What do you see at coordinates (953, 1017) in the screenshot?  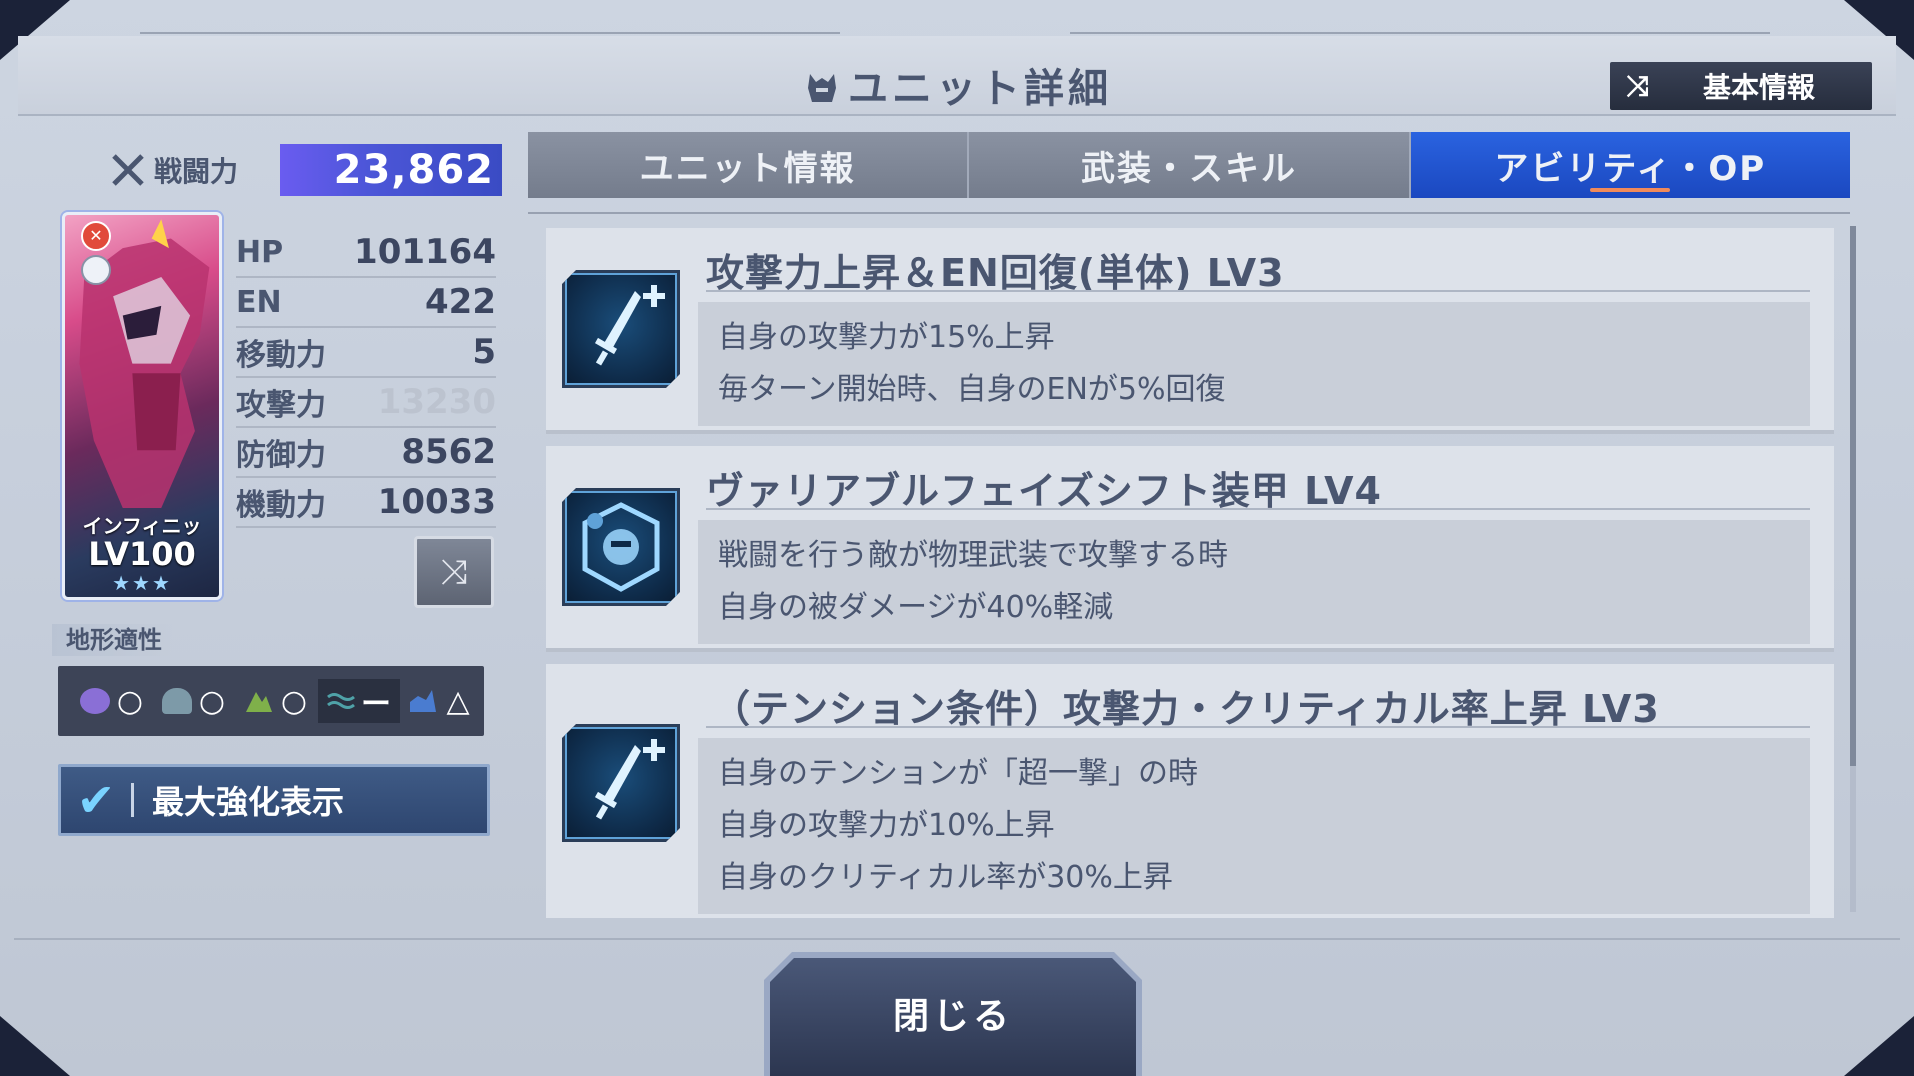 I see `close-button: 閉じる` at bounding box center [953, 1017].